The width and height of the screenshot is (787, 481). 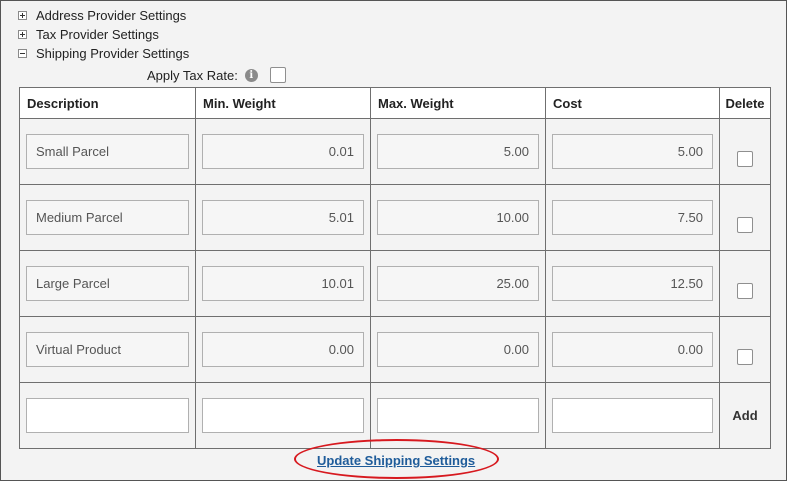 I want to click on info-icon: i, so click(x=251, y=75).